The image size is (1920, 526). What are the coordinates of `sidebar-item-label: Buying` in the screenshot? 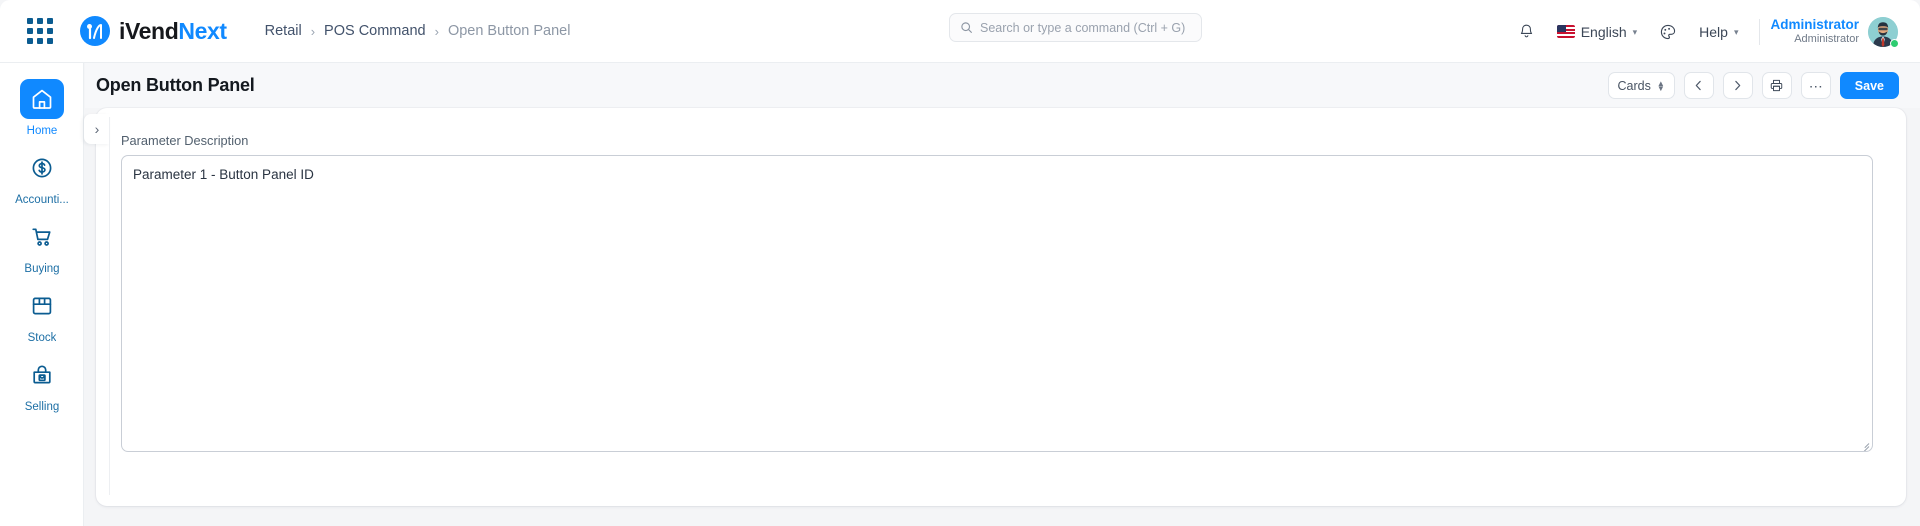 It's located at (42, 269).